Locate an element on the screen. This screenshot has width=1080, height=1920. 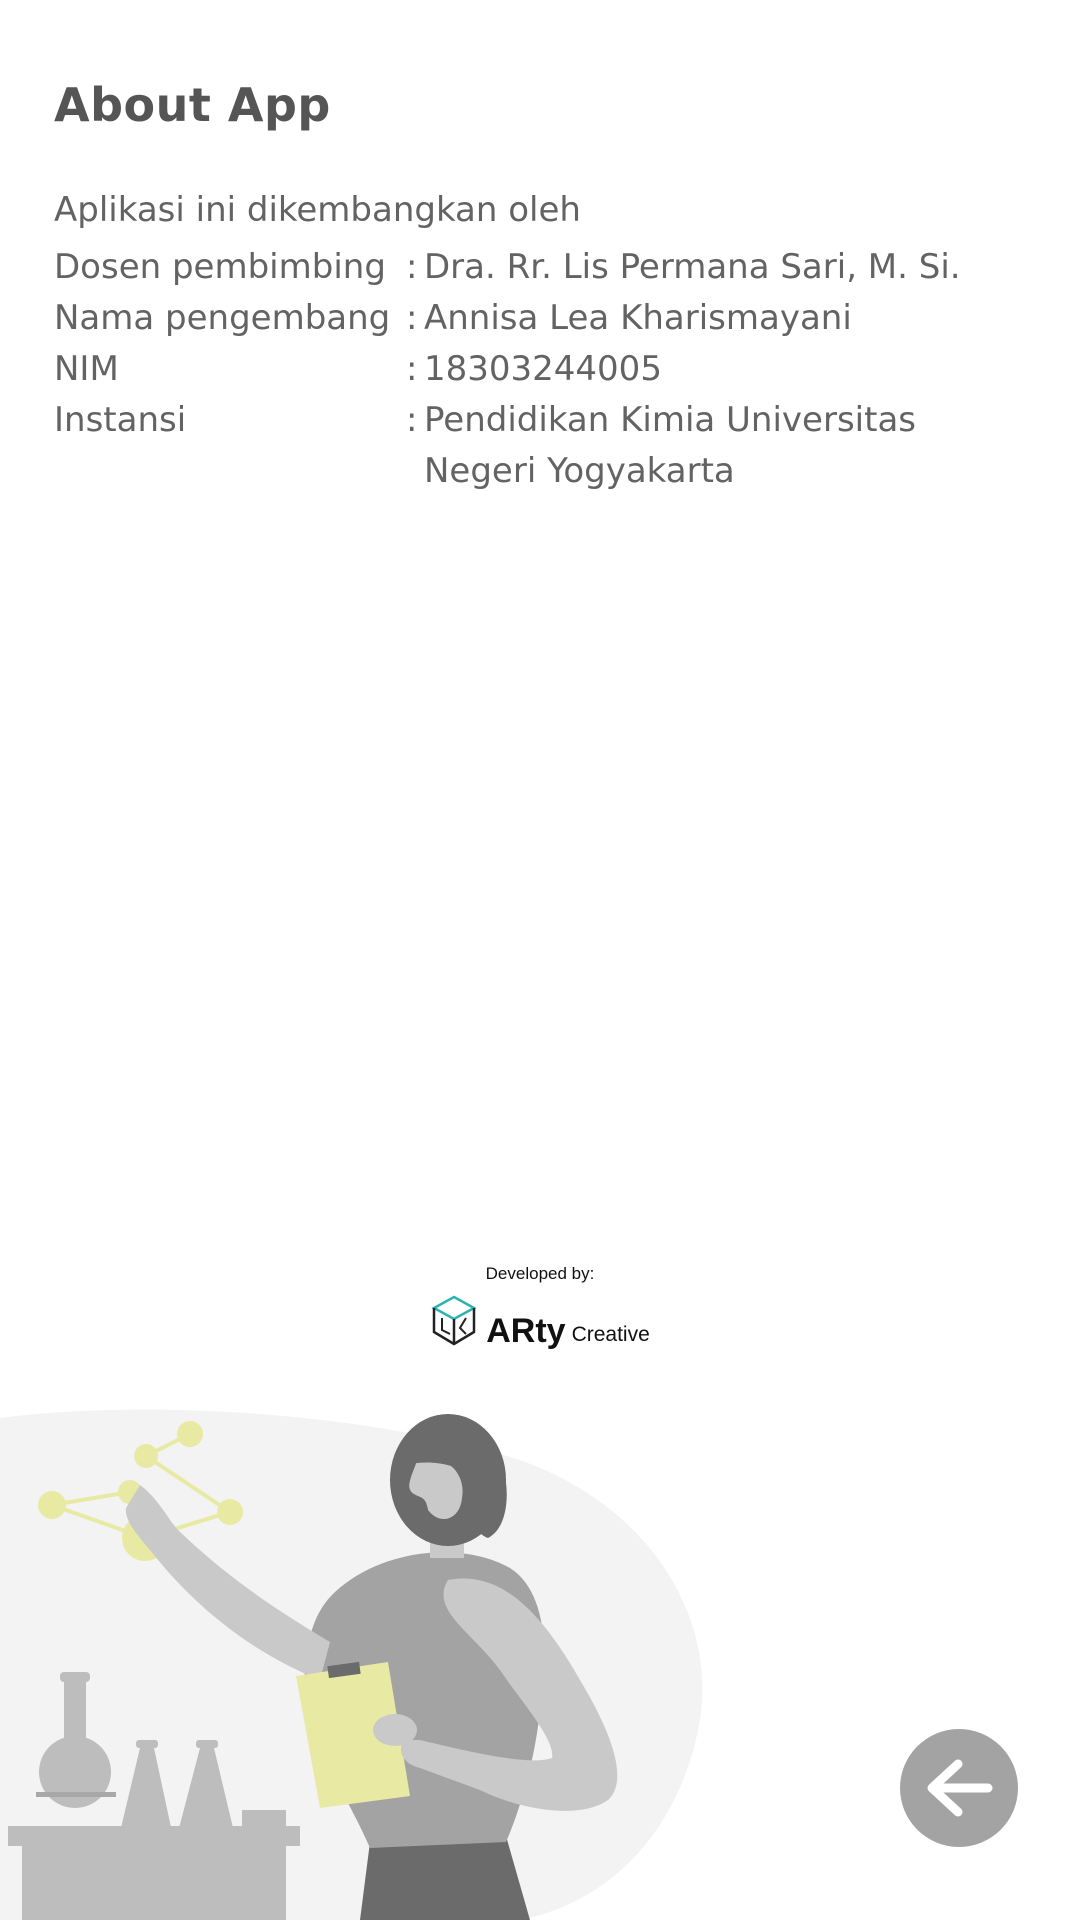
brand-name: ARty is located at coordinates (526, 1331).